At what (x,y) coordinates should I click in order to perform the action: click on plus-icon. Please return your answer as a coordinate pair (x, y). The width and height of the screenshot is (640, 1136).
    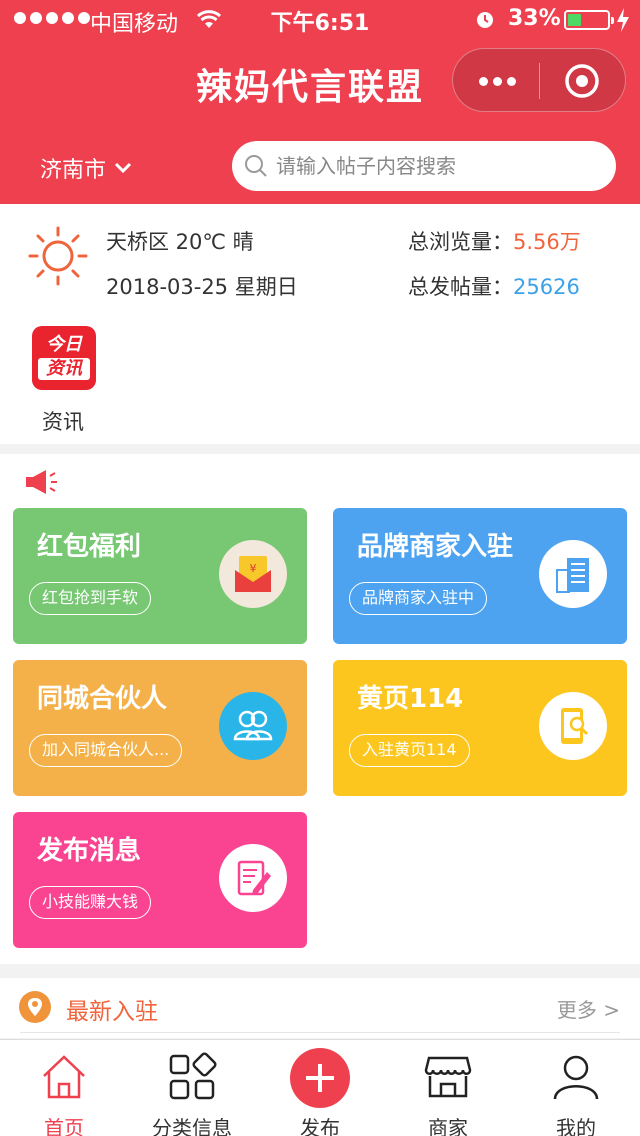
    Looking at the image, I should click on (320, 1078).